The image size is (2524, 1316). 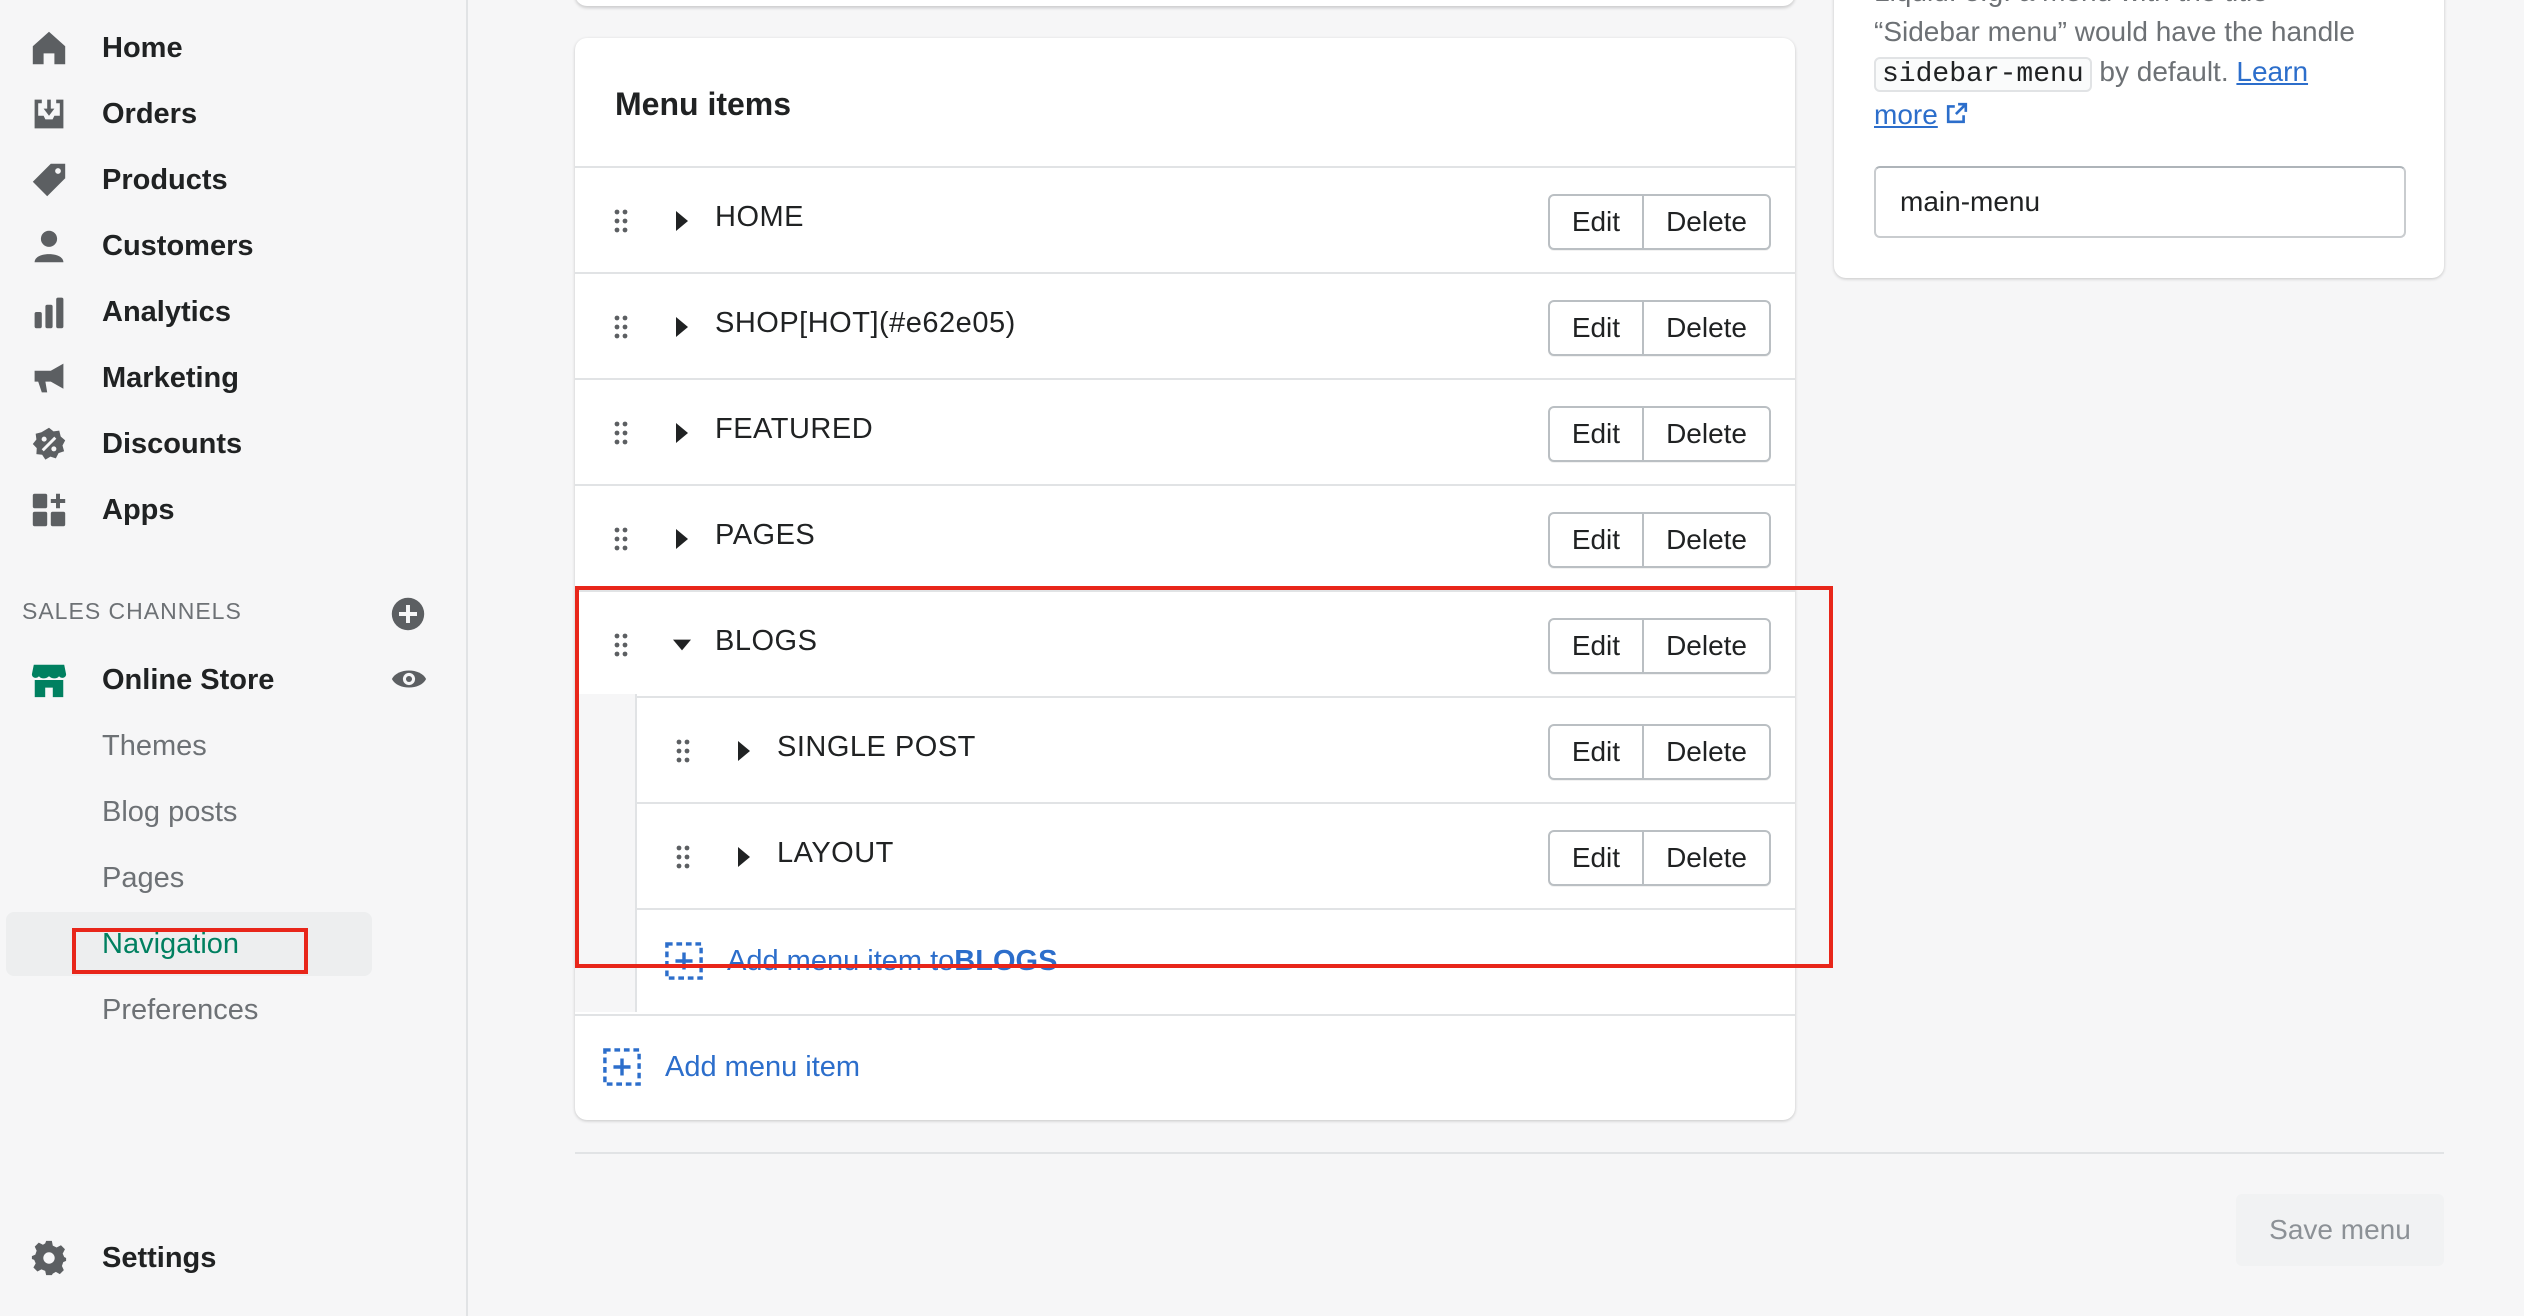 I want to click on eye-icon, so click(x=409, y=679).